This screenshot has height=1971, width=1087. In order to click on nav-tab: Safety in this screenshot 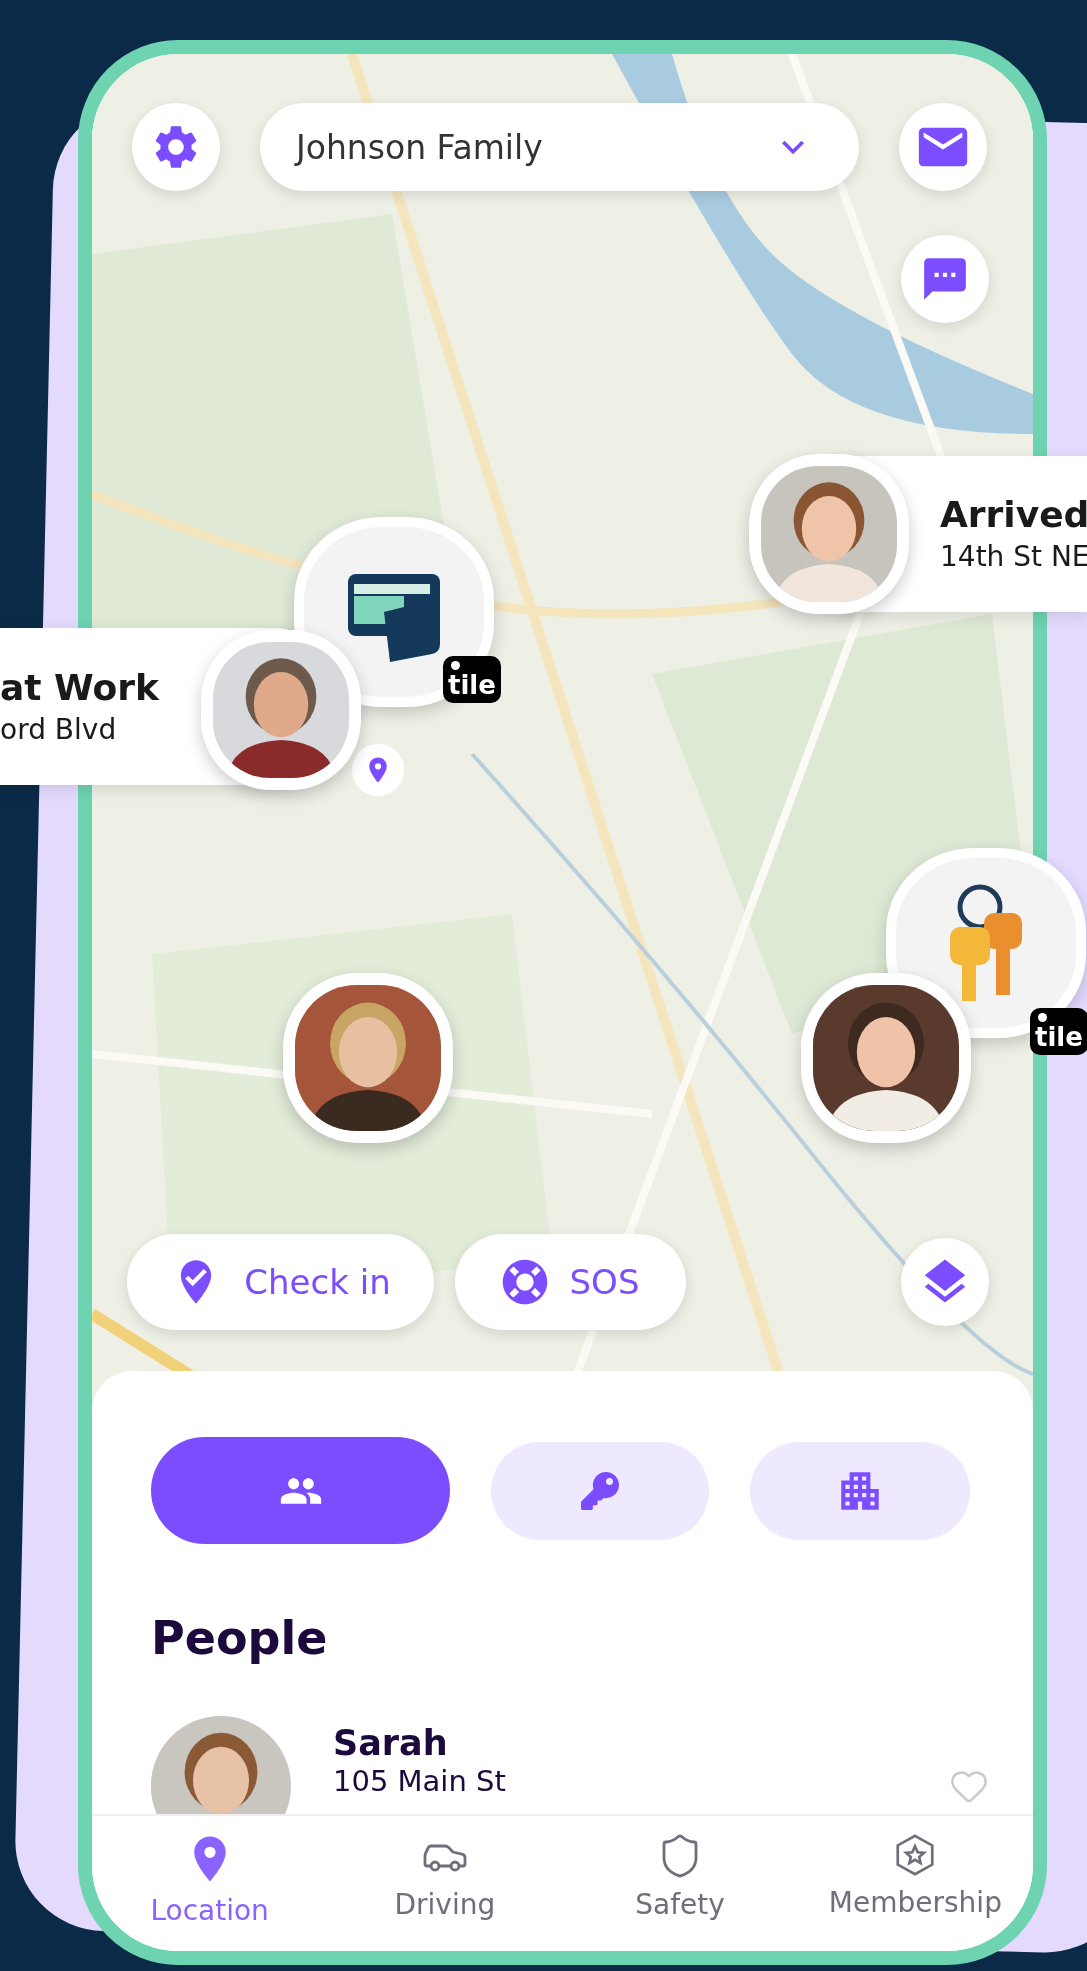, I will do `click(680, 1883)`.